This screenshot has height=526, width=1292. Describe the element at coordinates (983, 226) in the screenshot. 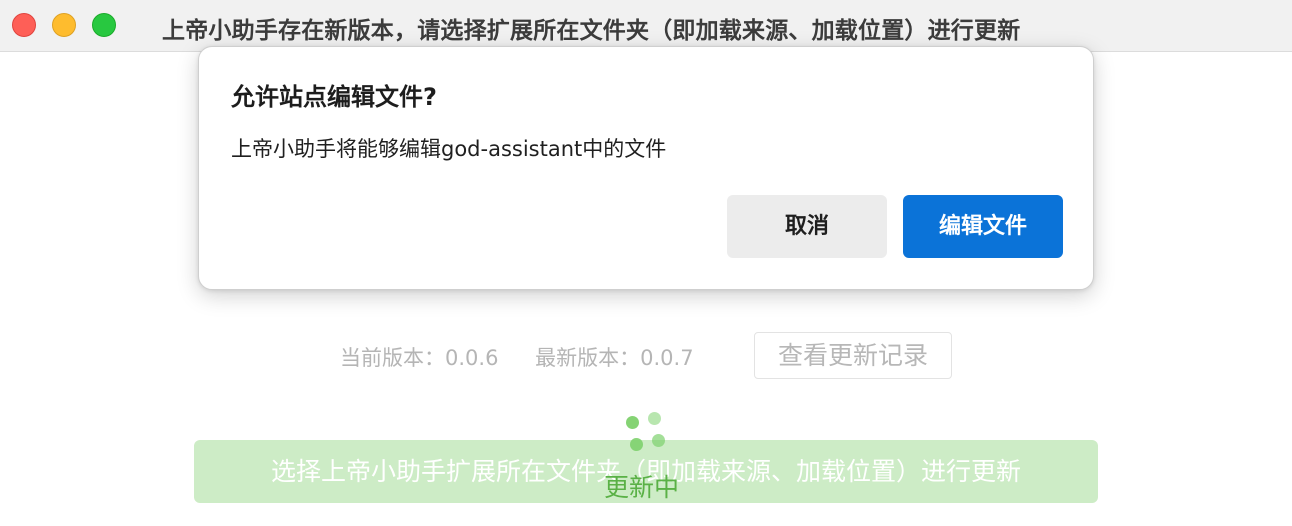

I see `edit-files-button: 编辑文件` at that location.